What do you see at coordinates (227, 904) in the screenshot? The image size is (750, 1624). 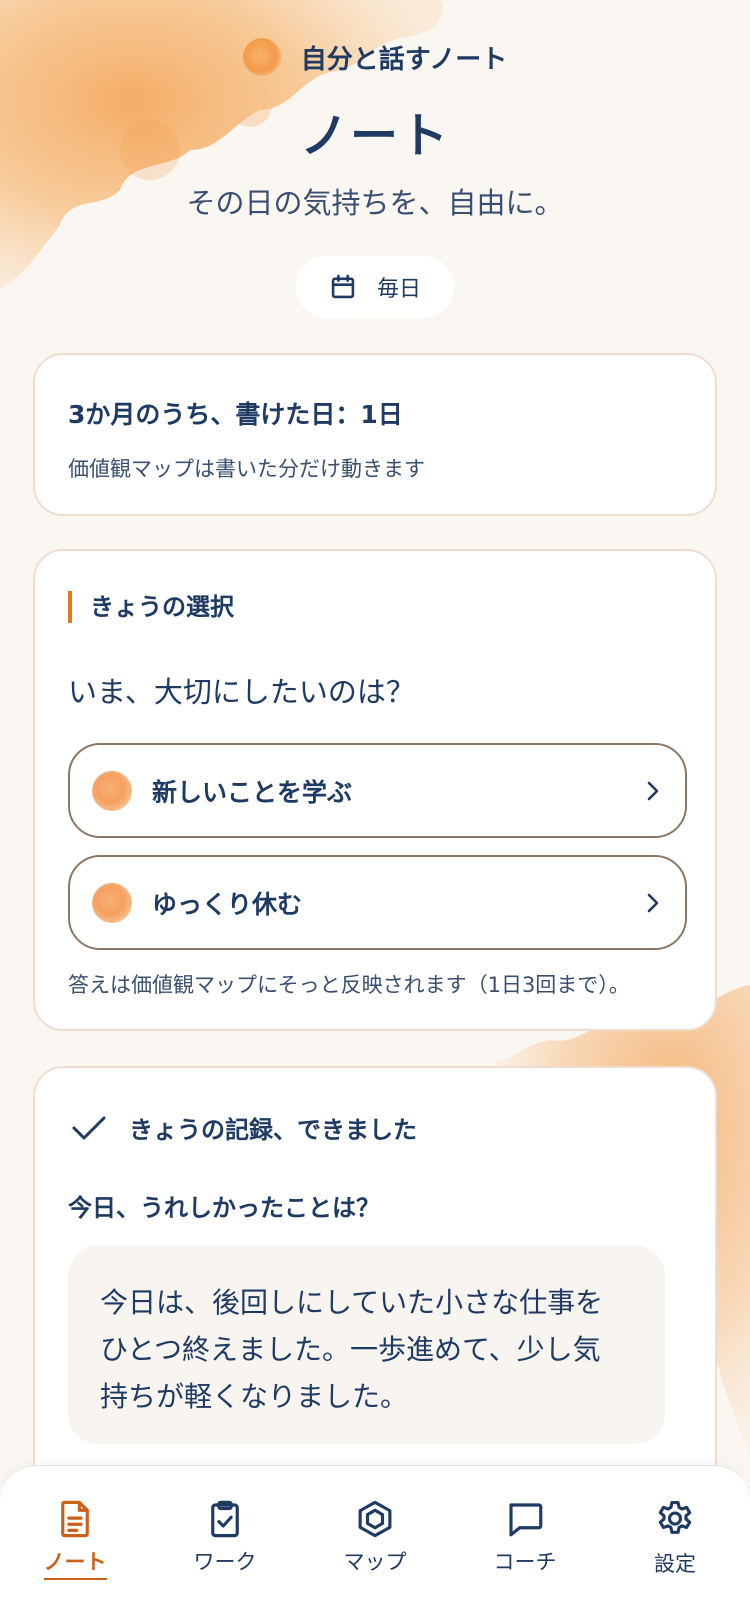 I see `choice-option-label: ゆっくり休む` at bounding box center [227, 904].